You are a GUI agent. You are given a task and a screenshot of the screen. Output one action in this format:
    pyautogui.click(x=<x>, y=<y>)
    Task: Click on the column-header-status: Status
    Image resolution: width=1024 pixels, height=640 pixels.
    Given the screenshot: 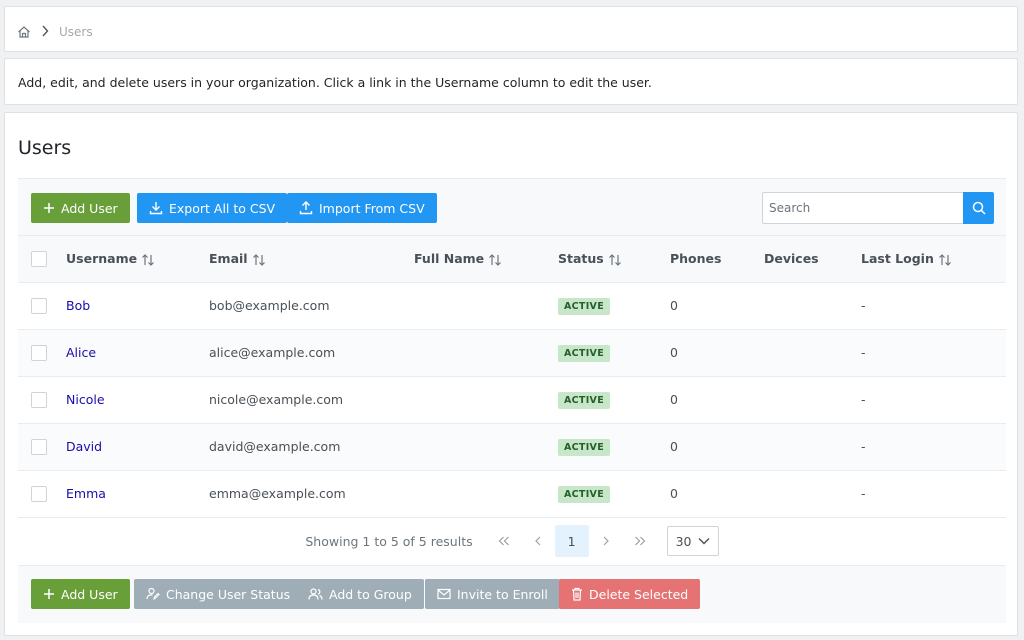 What is the action you would take?
    pyautogui.click(x=614, y=259)
    